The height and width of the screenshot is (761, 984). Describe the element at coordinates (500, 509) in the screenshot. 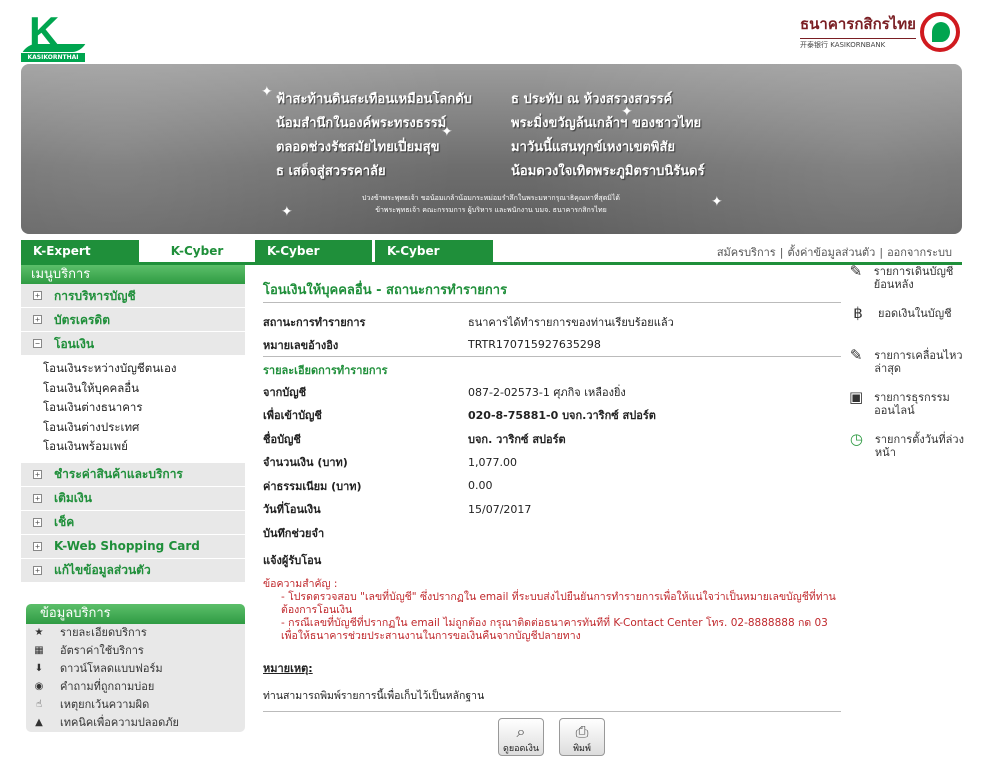

I see `date-value: 15/07/2017` at that location.